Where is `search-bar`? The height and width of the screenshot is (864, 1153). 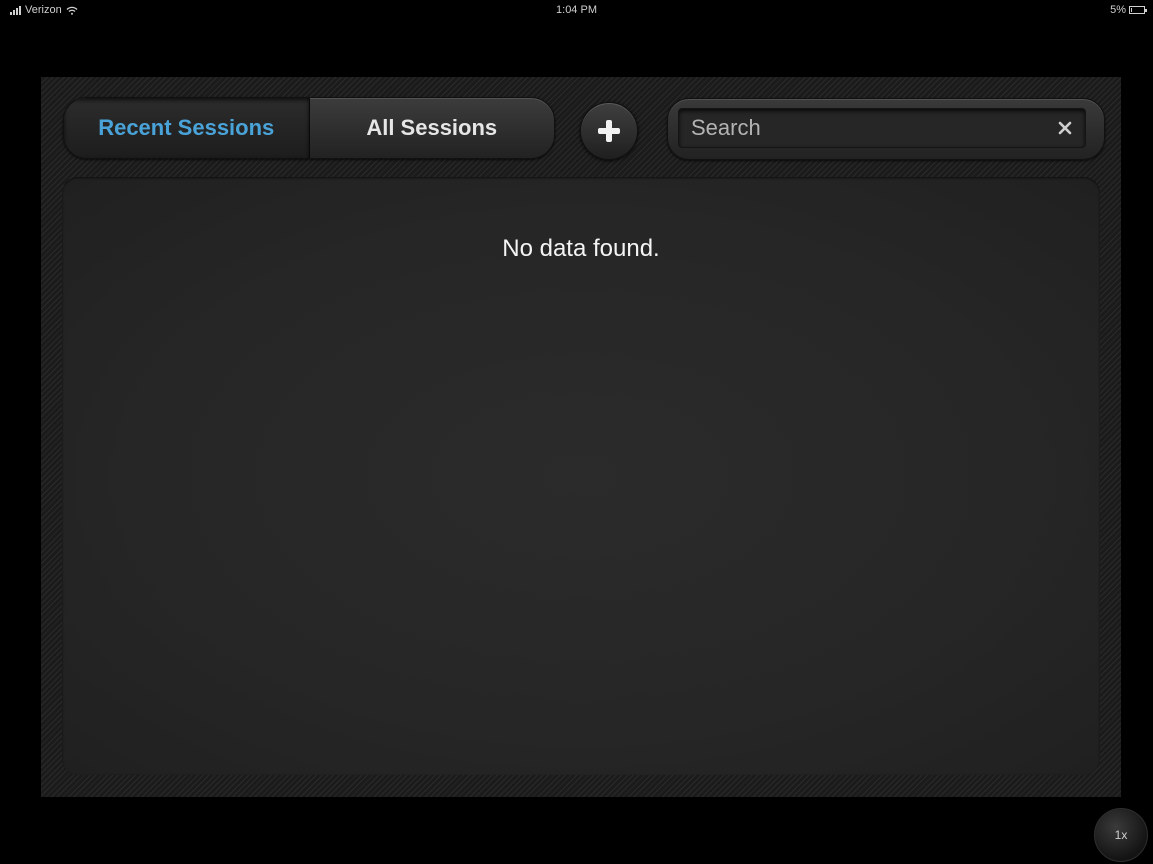 search-bar is located at coordinates (886, 129).